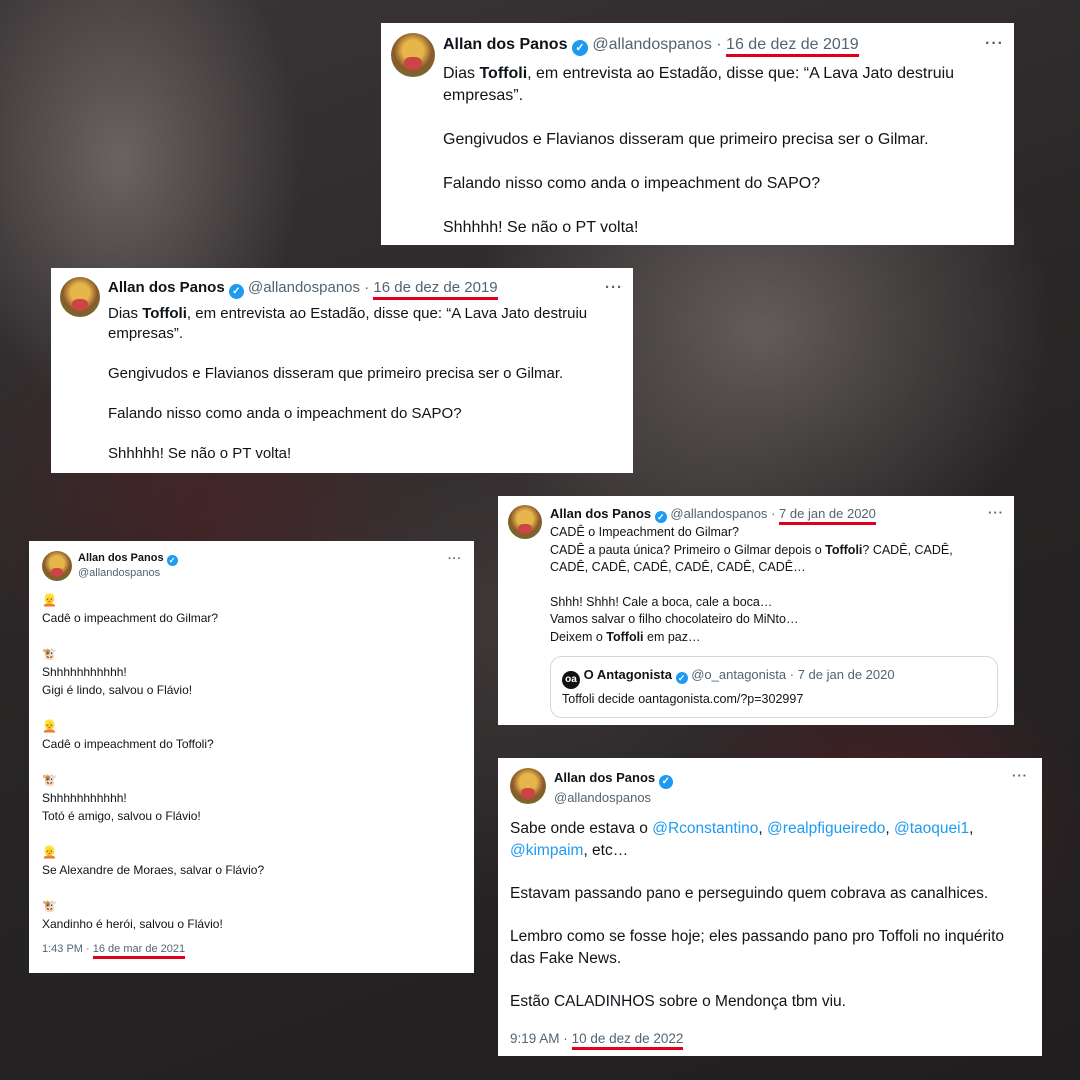 The height and width of the screenshot is (1080, 1080). What do you see at coordinates (931, 828) in the screenshot?
I see `mention-link: @taoquei1` at bounding box center [931, 828].